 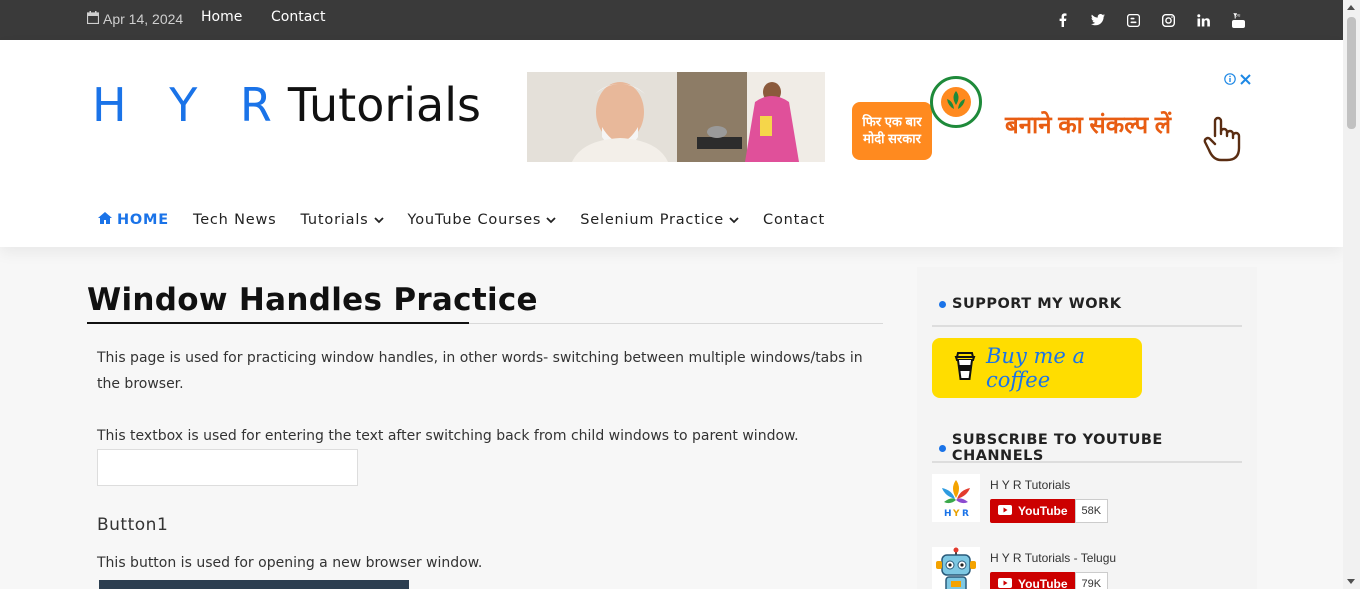 I want to click on social-links: You, so click(x=1150, y=20).